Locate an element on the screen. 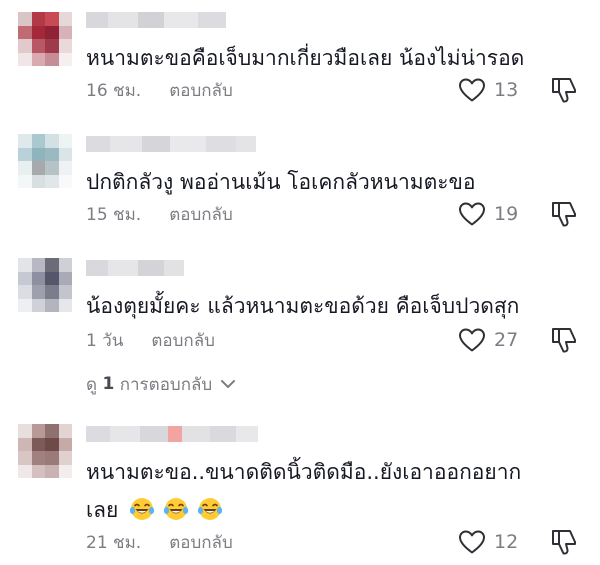 Image resolution: width=600 pixels, height=565 pixels. comment-text: ปกติกลัวงู พออ่านเม้น โอเคกลัวหนามตะขอ is located at coordinates (281, 182).